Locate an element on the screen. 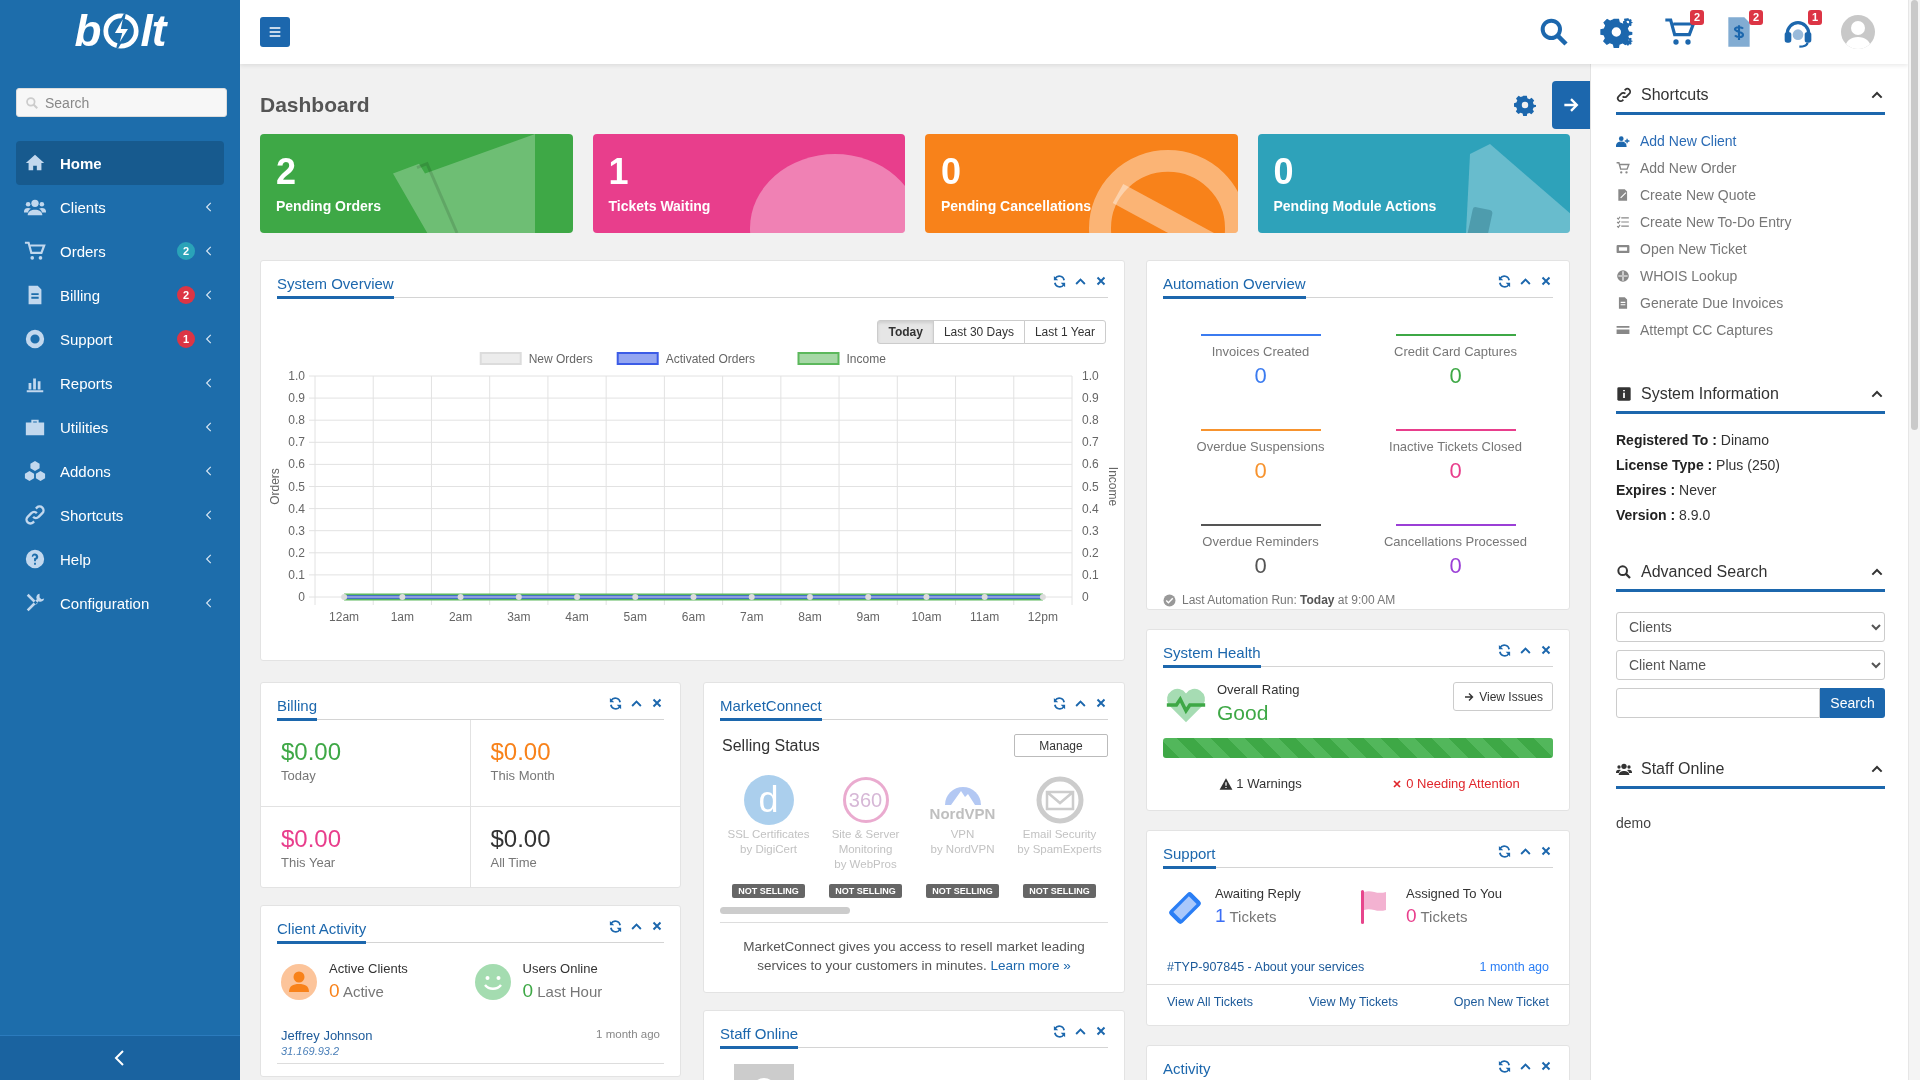 The height and width of the screenshot is (1080, 1920). tick-label: 9am is located at coordinates (868, 617).